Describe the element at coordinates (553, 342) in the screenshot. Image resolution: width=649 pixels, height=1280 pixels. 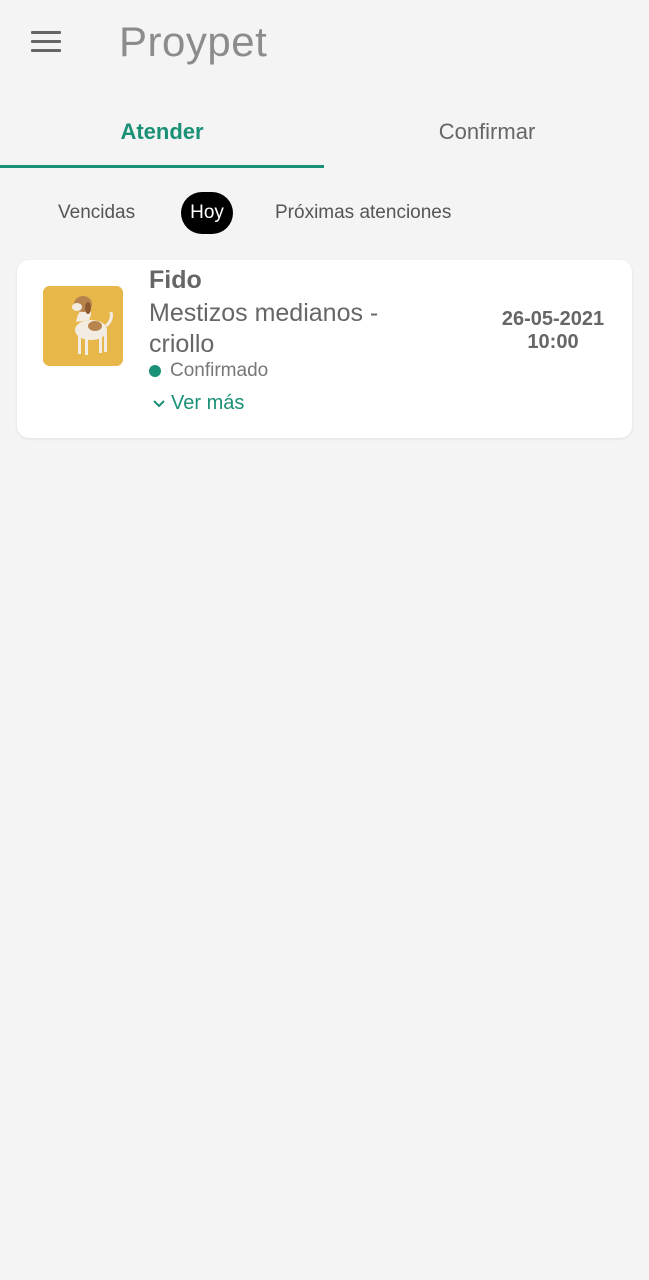
I see `appointment-time: 10:00` at that location.